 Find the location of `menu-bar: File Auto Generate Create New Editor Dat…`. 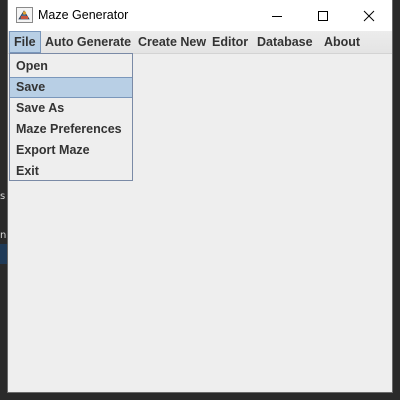

menu-bar: File Auto Generate Create New Editor Dat… is located at coordinates (200, 42).